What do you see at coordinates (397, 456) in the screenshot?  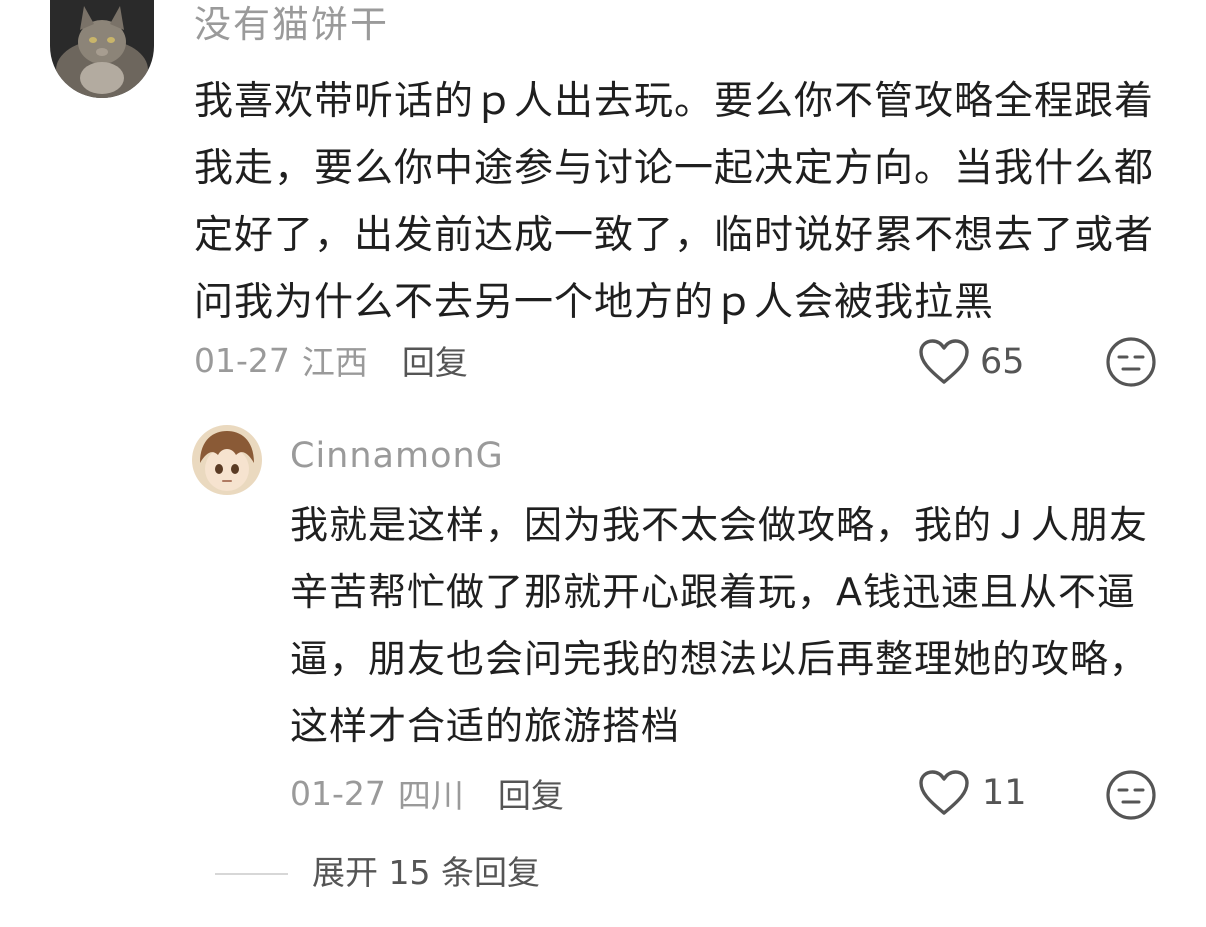 I see `username: CinnamonG` at bounding box center [397, 456].